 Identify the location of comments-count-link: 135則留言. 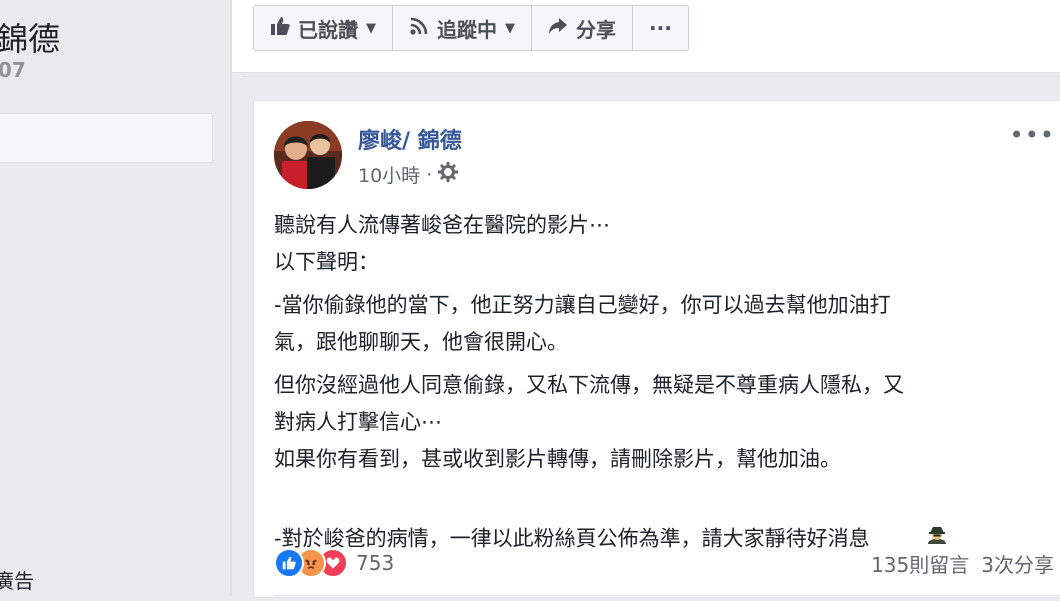
(920, 563).